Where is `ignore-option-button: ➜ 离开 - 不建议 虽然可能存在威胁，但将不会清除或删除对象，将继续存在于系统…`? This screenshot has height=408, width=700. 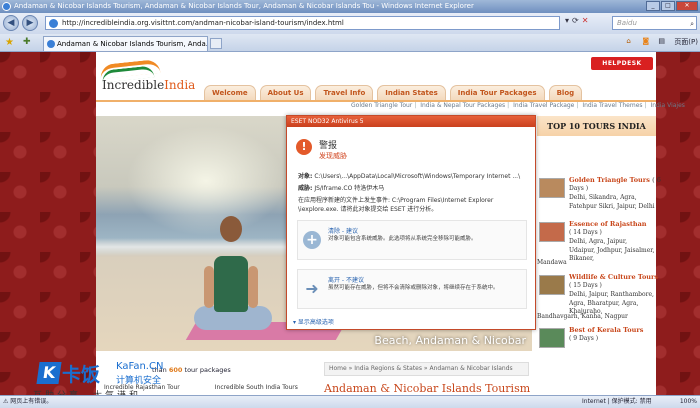
ignore-option-button: ➜ 离开 - 不建议 虽然可能存在威胁，但将不会清除或删除对象，将继续存在于系统… is located at coordinates (412, 289).